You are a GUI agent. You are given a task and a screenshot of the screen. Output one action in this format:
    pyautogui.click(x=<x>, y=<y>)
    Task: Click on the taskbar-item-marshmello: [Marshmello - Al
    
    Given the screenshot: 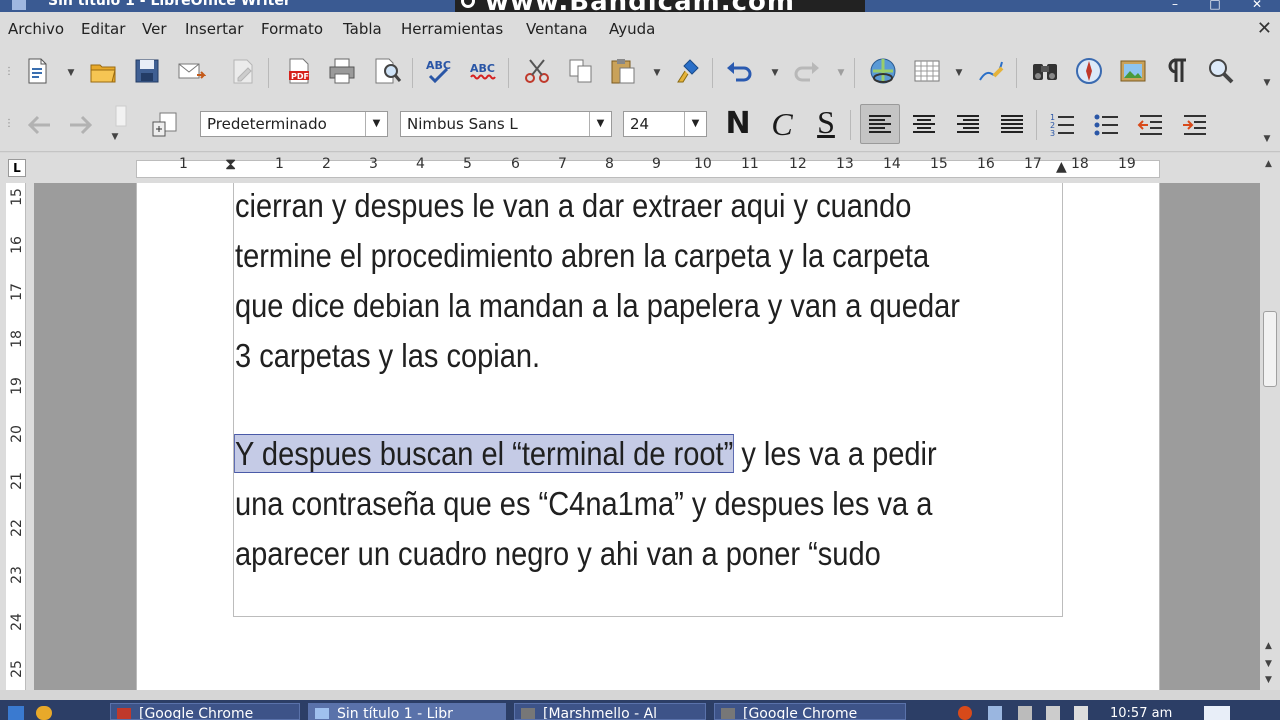 What is the action you would take?
    pyautogui.click(x=610, y=711)
    